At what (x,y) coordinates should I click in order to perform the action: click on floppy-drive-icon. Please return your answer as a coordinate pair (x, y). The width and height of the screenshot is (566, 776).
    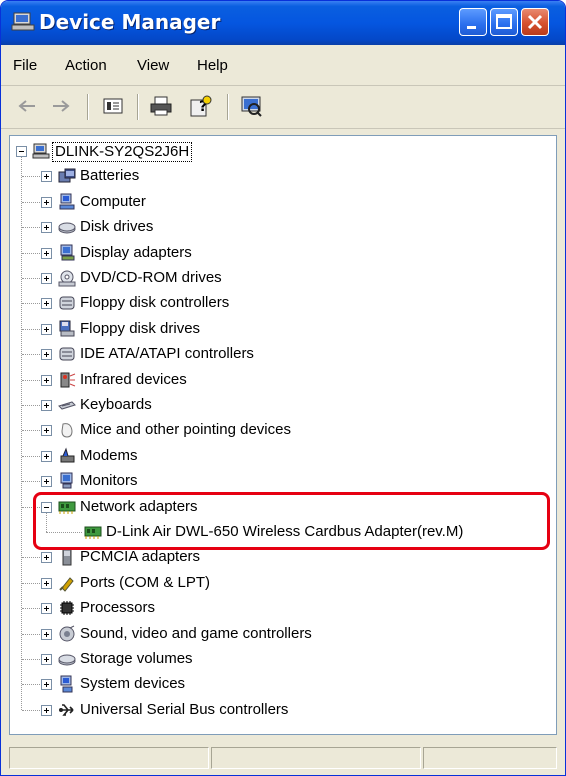
    Looking at the image, I should click on (67, 328).